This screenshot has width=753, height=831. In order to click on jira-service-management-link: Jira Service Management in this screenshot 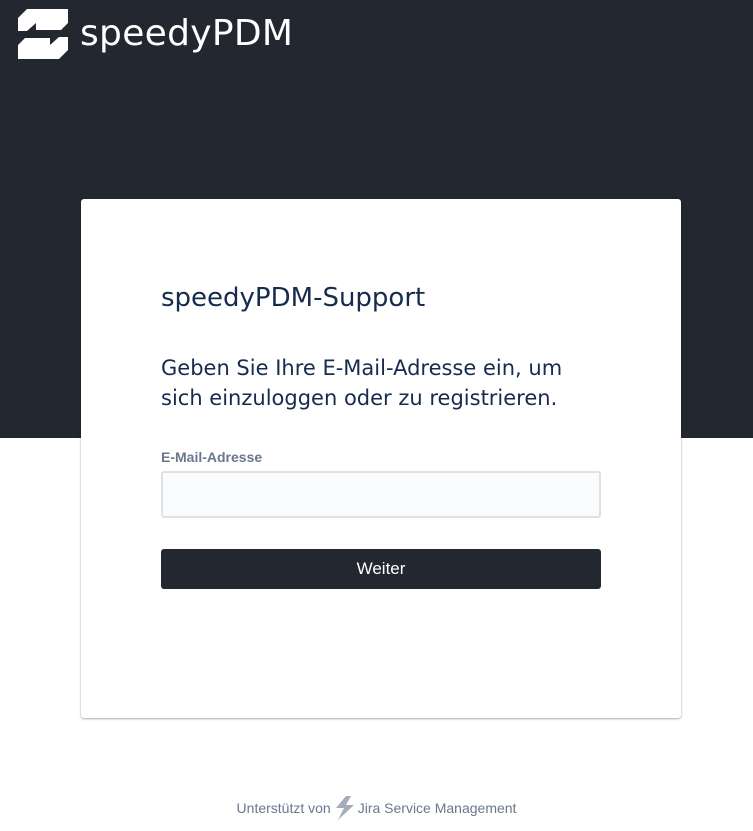, I will do `click(437, 808)`.